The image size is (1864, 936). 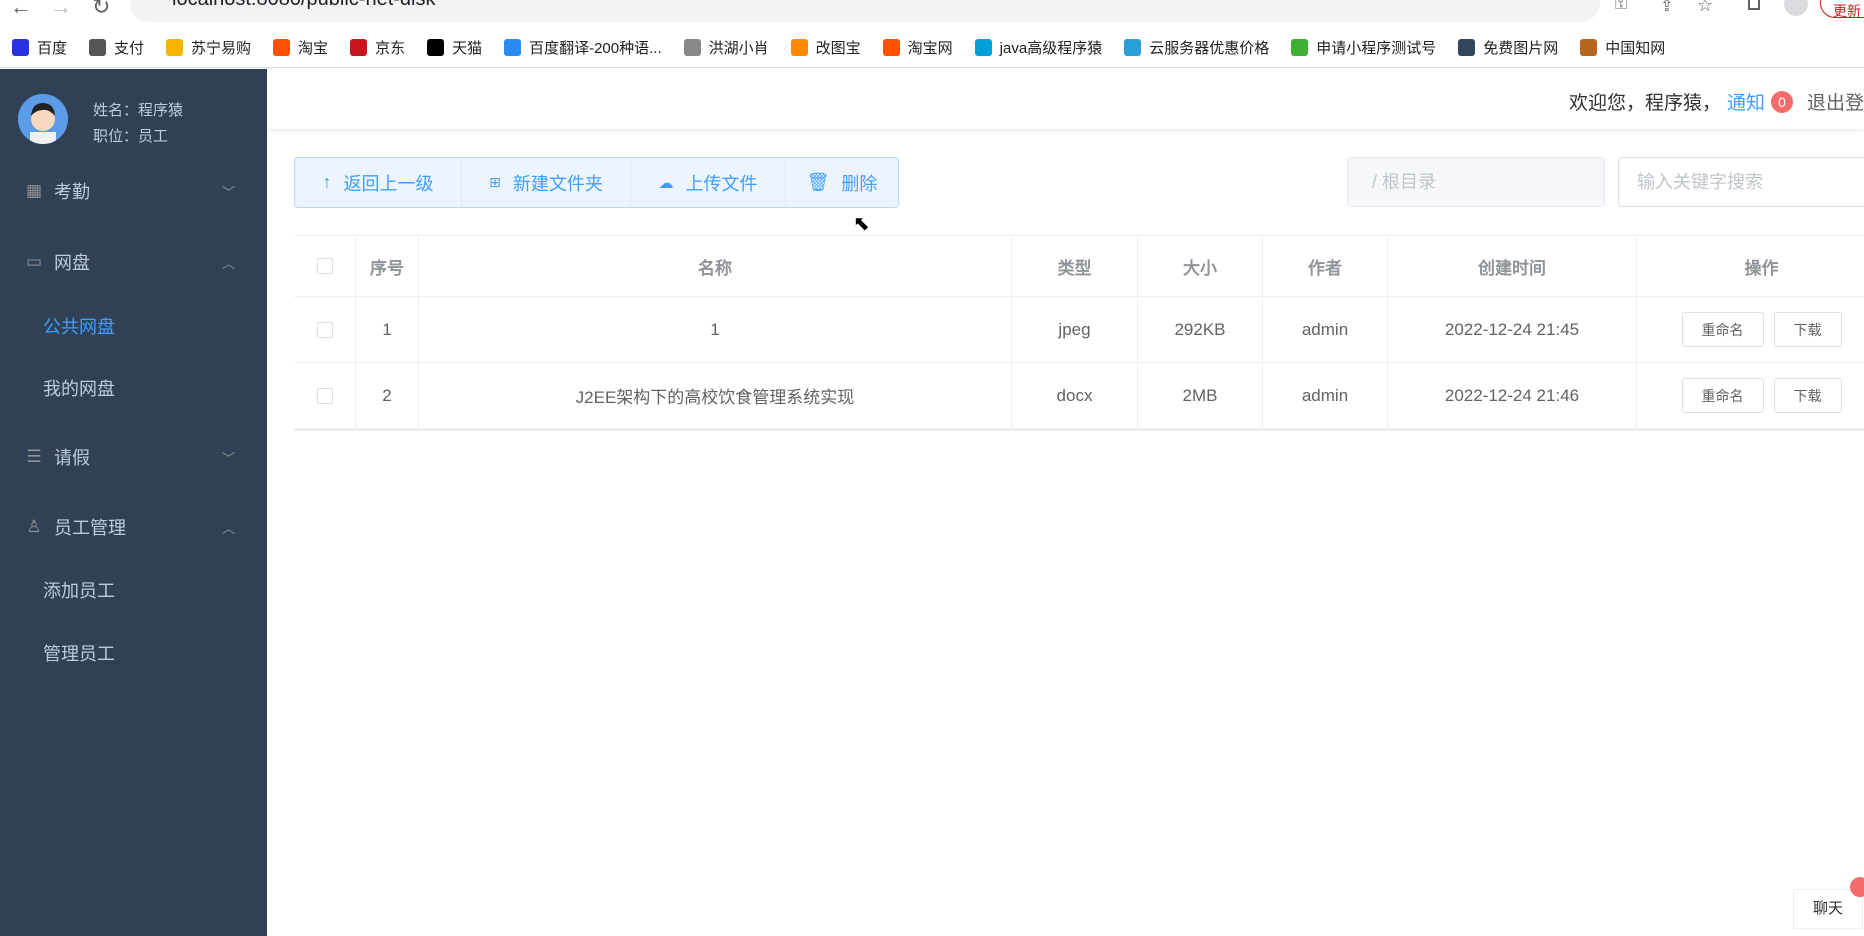 I want to click on bookmark-item: 中国知网, so click(x=1622, y=47).